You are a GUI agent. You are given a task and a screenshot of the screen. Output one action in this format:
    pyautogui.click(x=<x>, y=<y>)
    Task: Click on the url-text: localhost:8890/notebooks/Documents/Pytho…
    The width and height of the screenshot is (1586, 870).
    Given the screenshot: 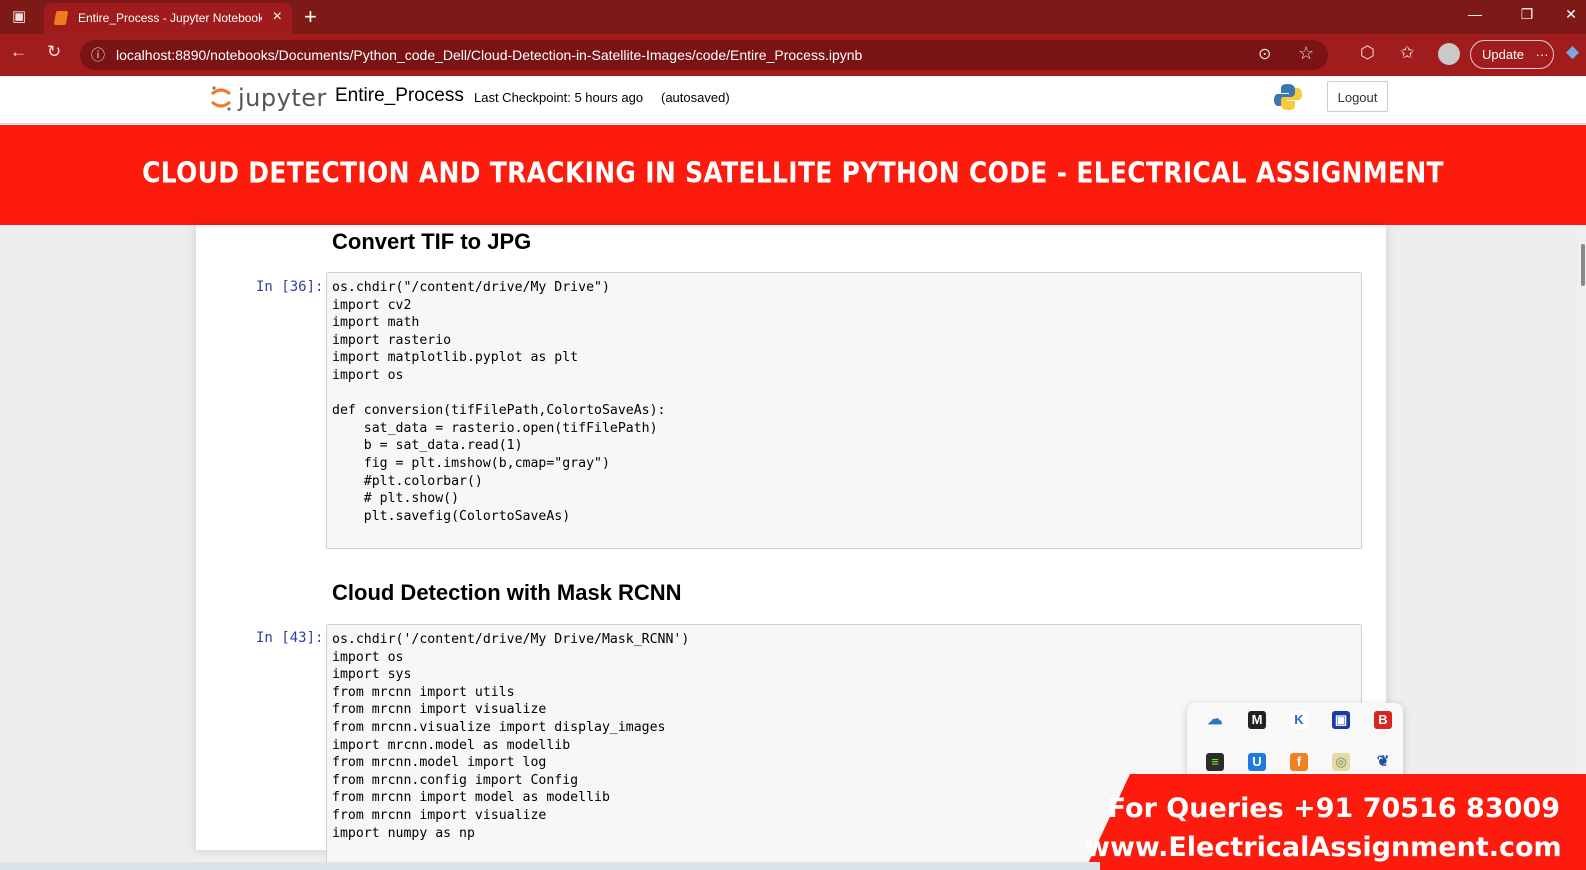 What is the action you would take?
    pyautogui.click(x=489, y=55)
    